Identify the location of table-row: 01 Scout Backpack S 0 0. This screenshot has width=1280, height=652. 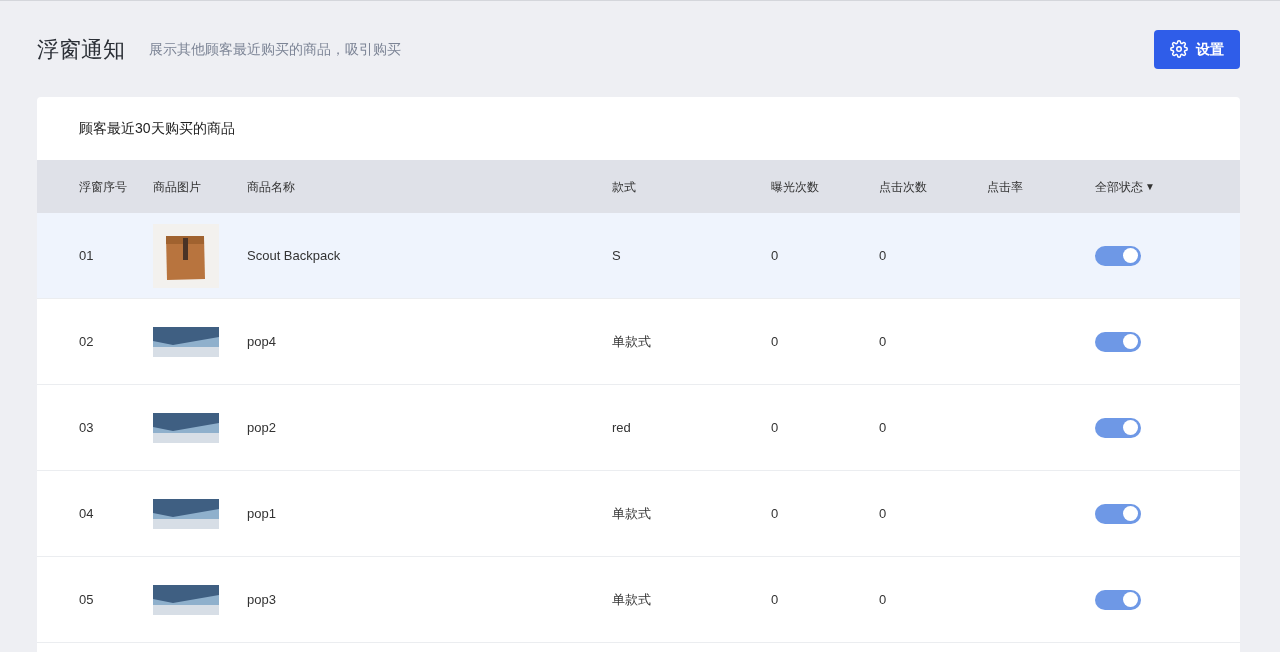
(638, 256).